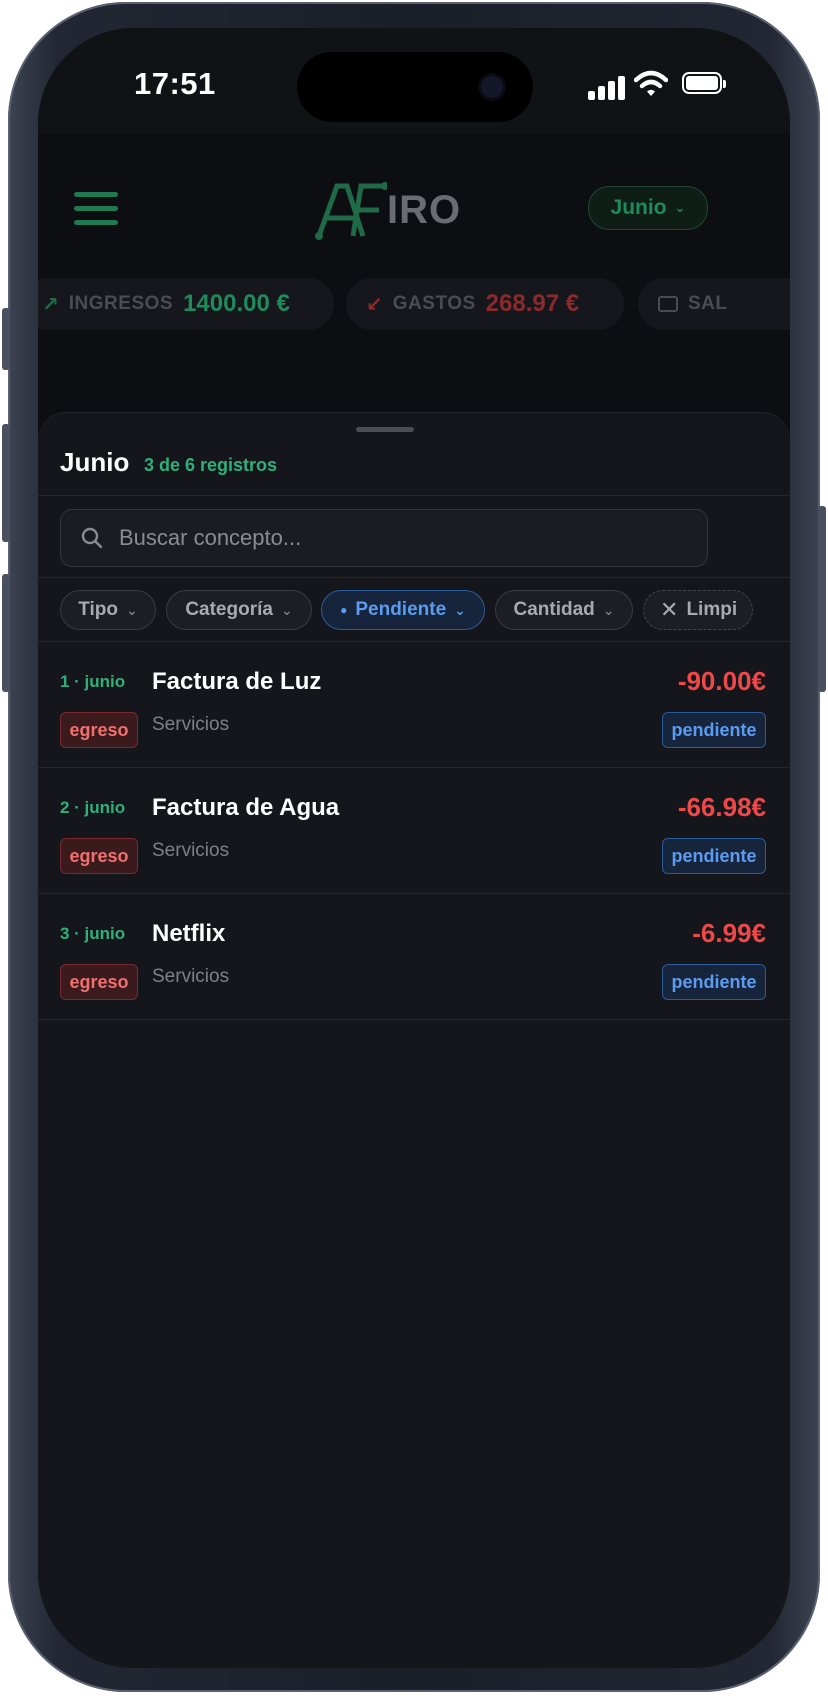 Image resolution: width=828 pixels, height=1696 pixels. I want to click on filter-label: Cantidad, so click(554, 609).